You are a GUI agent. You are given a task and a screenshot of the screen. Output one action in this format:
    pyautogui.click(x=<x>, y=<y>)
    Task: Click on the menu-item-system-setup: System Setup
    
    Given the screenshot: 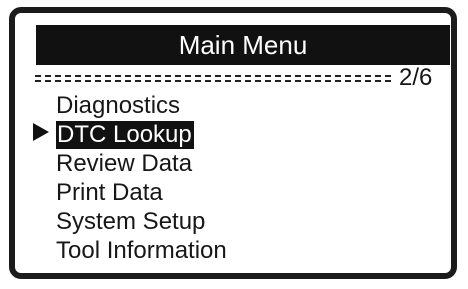 What is the action you would take?
    pyautogui.click(x=130, y=222)
    